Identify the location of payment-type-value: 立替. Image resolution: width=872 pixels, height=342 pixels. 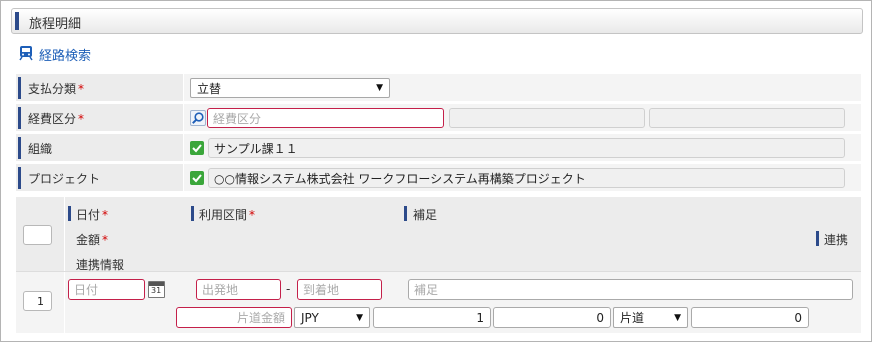
(209, 88).